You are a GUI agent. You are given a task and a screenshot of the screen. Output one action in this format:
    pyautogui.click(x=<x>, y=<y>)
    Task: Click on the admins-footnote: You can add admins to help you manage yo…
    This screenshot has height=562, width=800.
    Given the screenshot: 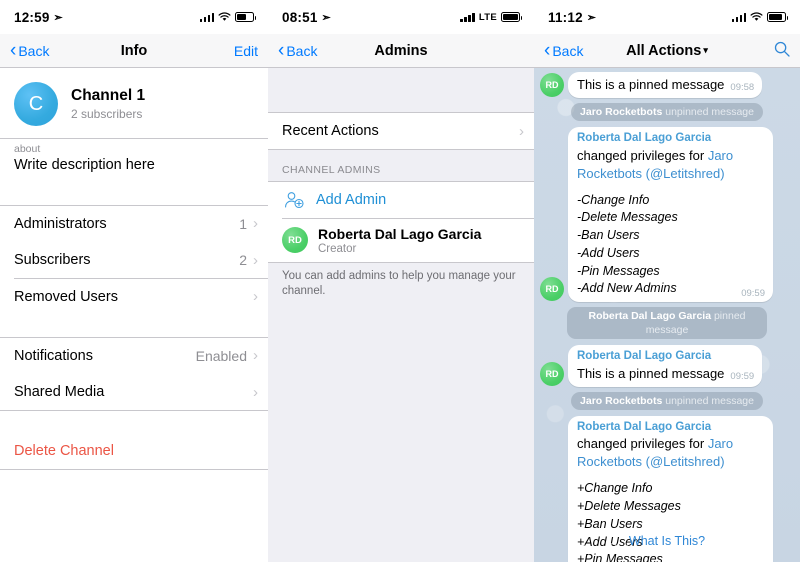 What is the action you would take?
    pyautogui.click(x=399, y=283)
    